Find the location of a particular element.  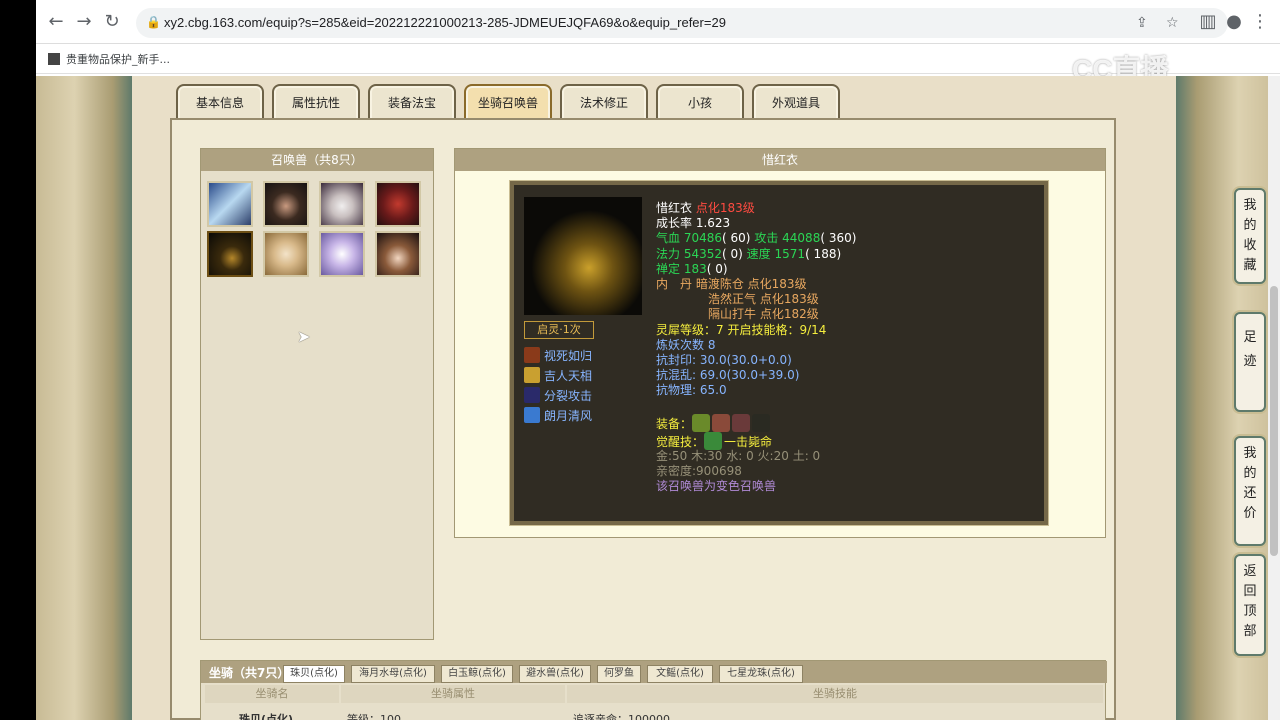

share-icon: ⇪ is located at coordinates (1142, 23).